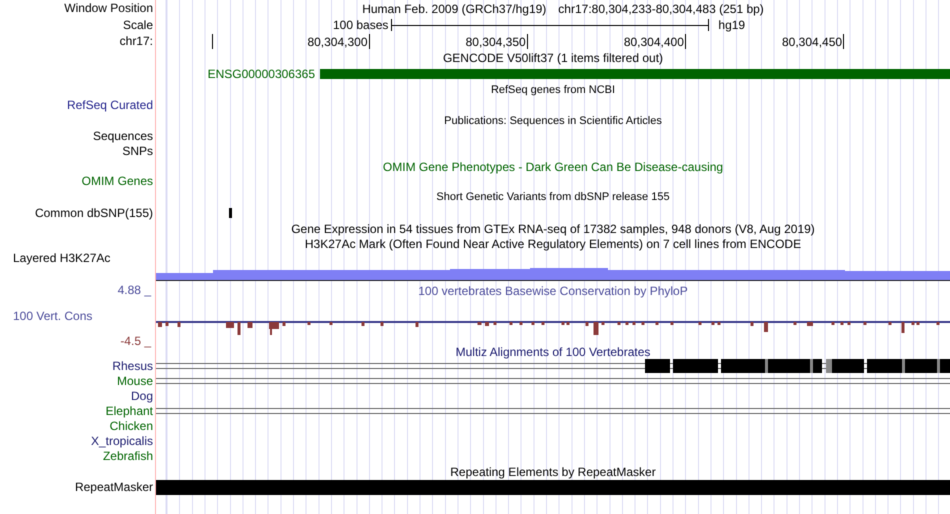  What do you see at coordinates (109, 105) in the screenshot?
I see `track-label: RefSeq Curated` at bounding box center [109, 105].